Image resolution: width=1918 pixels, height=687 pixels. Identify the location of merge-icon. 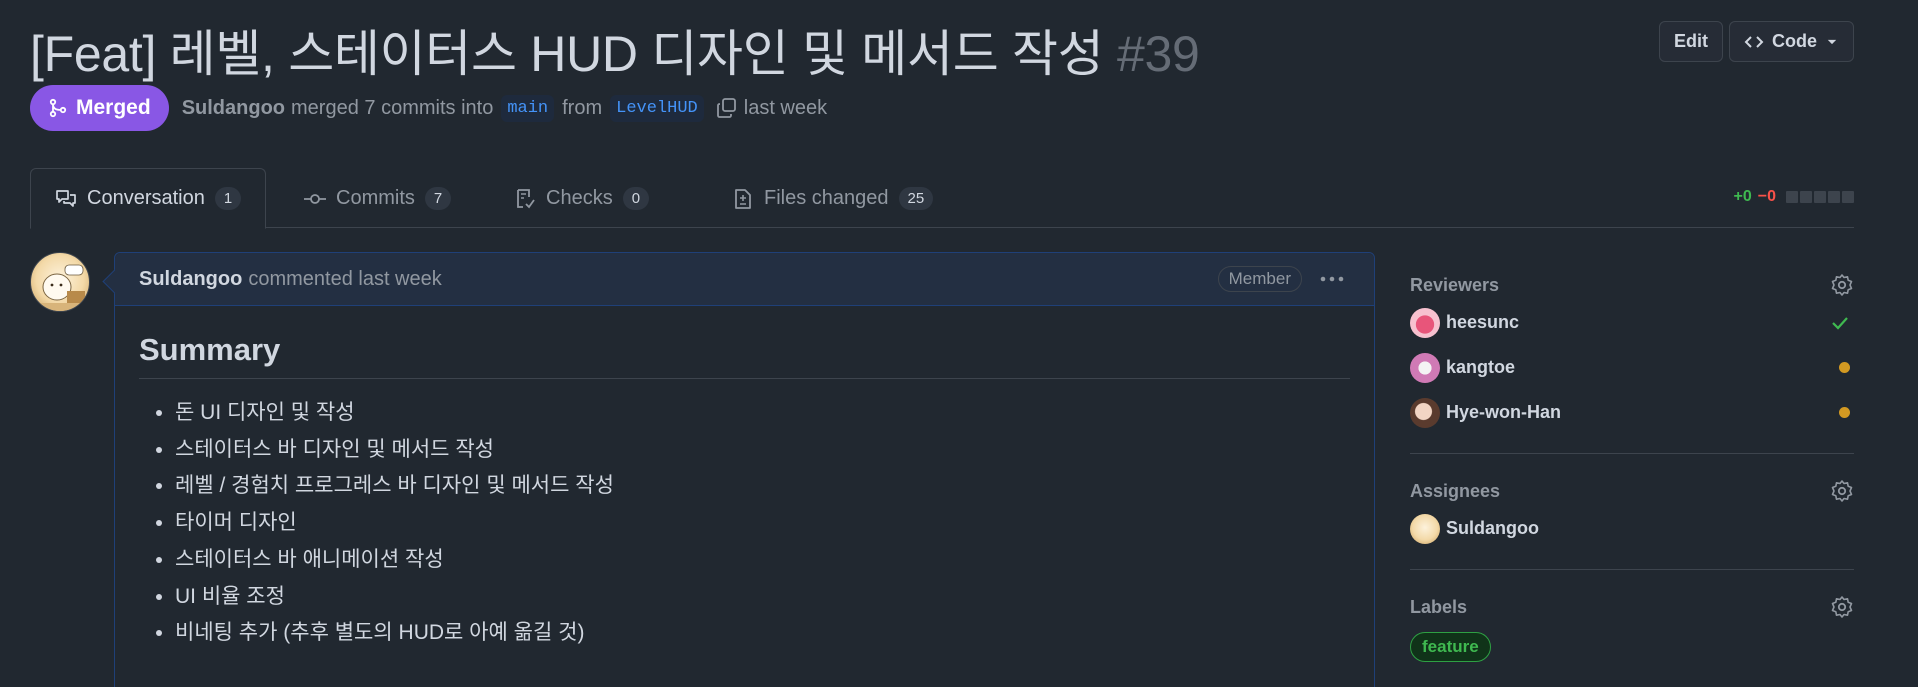
(58, 108).